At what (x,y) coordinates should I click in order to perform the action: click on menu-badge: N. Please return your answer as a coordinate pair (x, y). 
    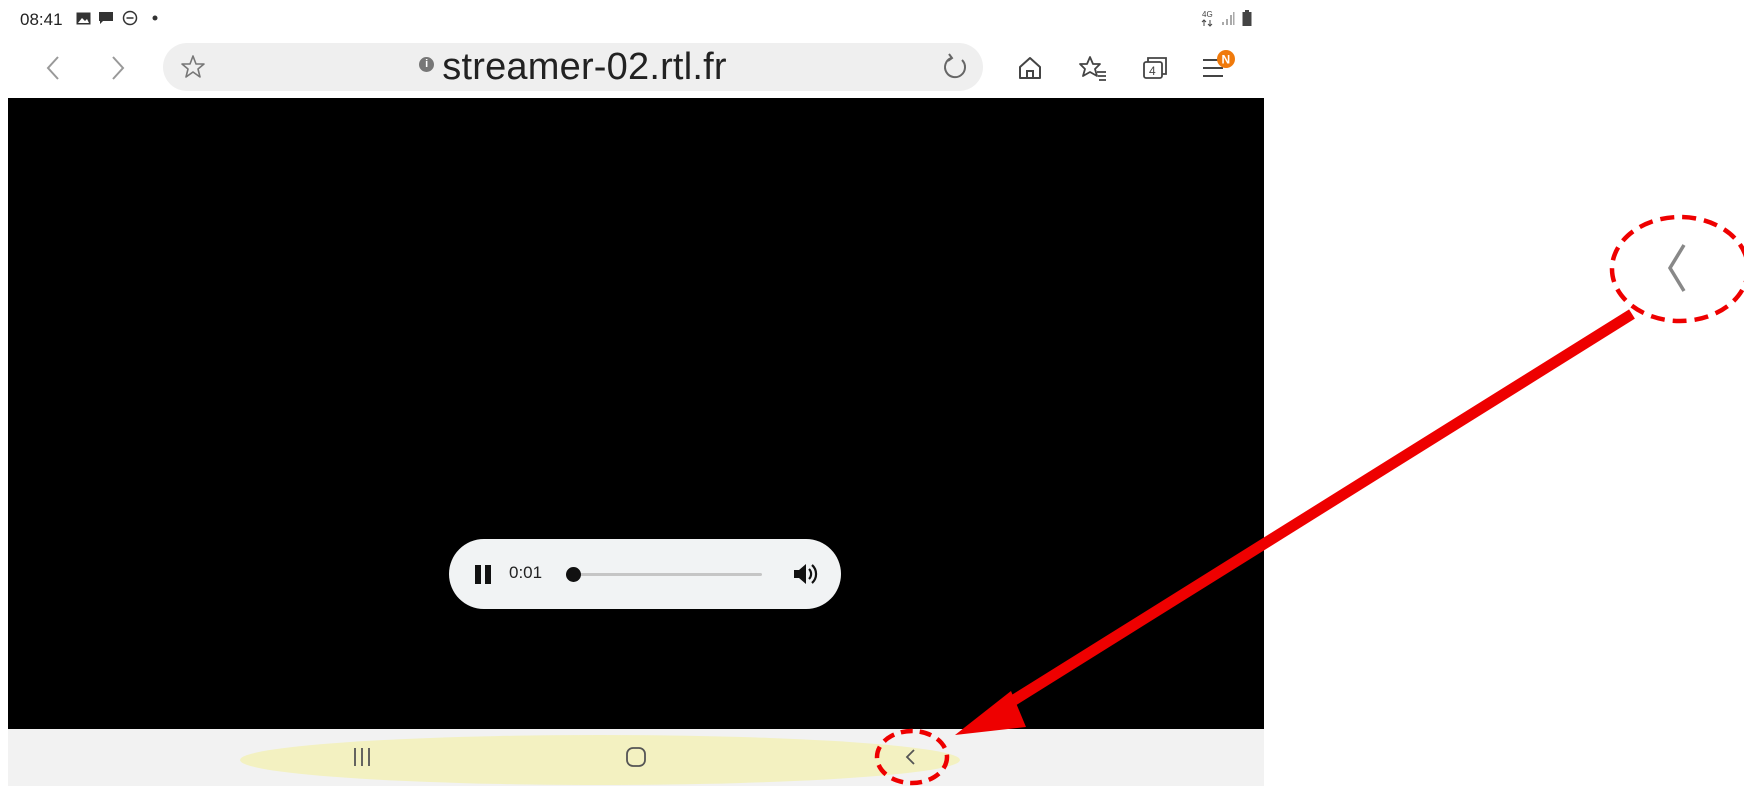
    Looking at the image, I should click on (1226, 60).